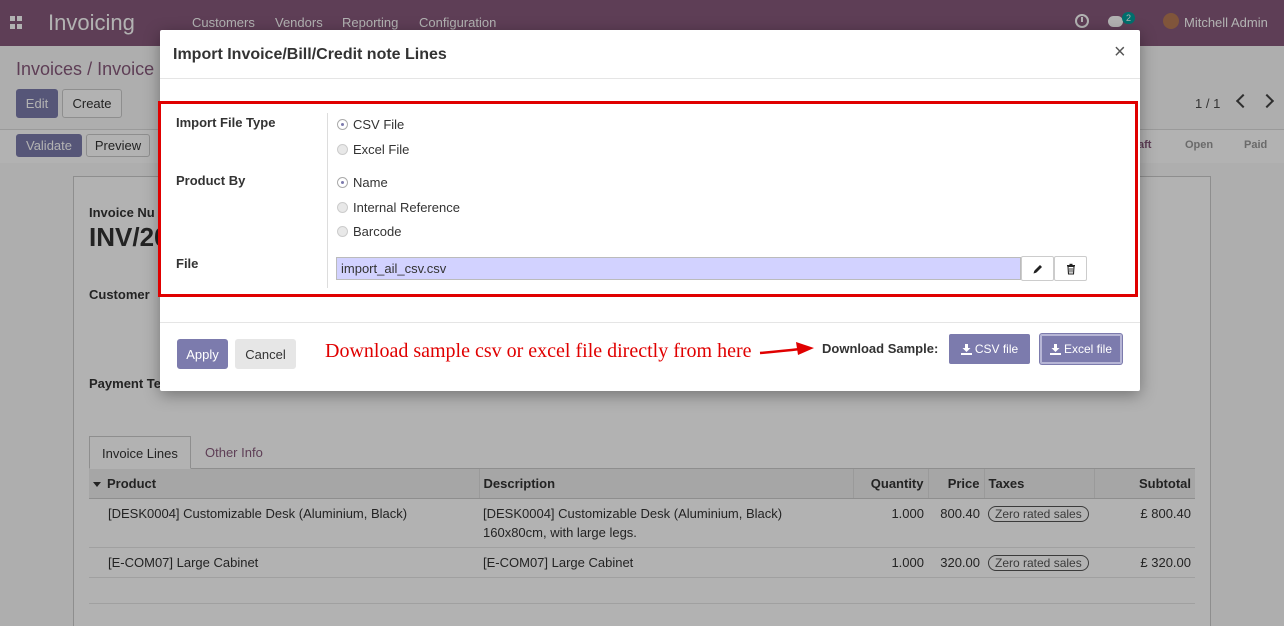 Image resolution: width=1284 pixels, height=626 pixels. What do you see at coordinates (370, 124) in the screenshot?
I see `radio-csv-file: CSV File` at bounding box center [370, 124].